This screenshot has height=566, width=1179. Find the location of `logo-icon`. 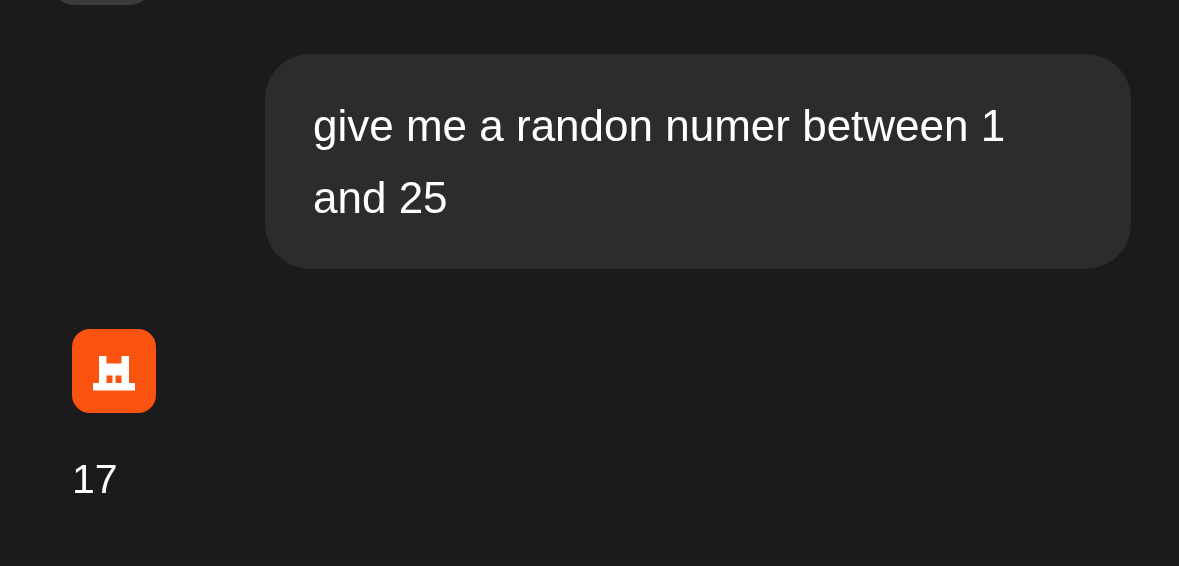

logo-icon is located at coordinates (114, 371).